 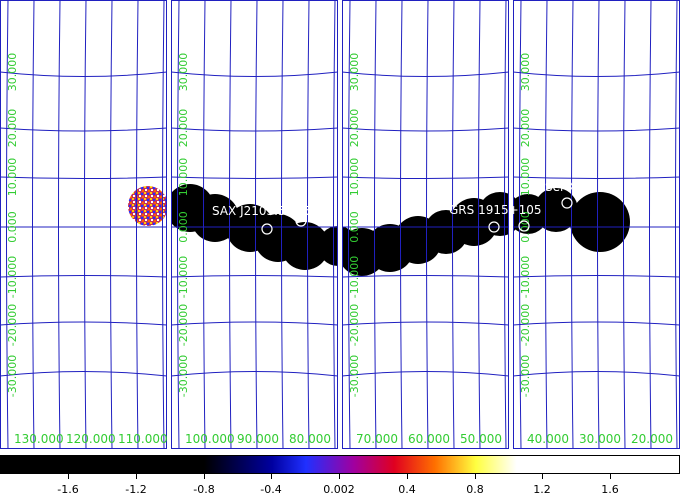 What do you see at coordinates (258, 439) in the screenshot?
I see `lon-label: 90.000` at bounding box center [258, 439].